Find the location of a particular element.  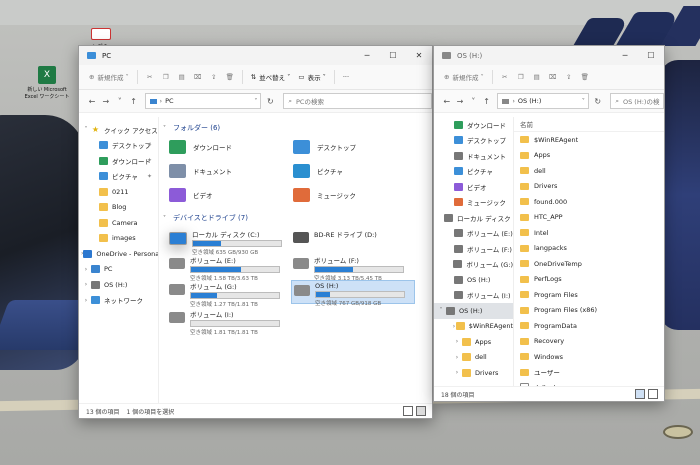

table-row: ユーザー2021 is located at coordinates (589, 373).